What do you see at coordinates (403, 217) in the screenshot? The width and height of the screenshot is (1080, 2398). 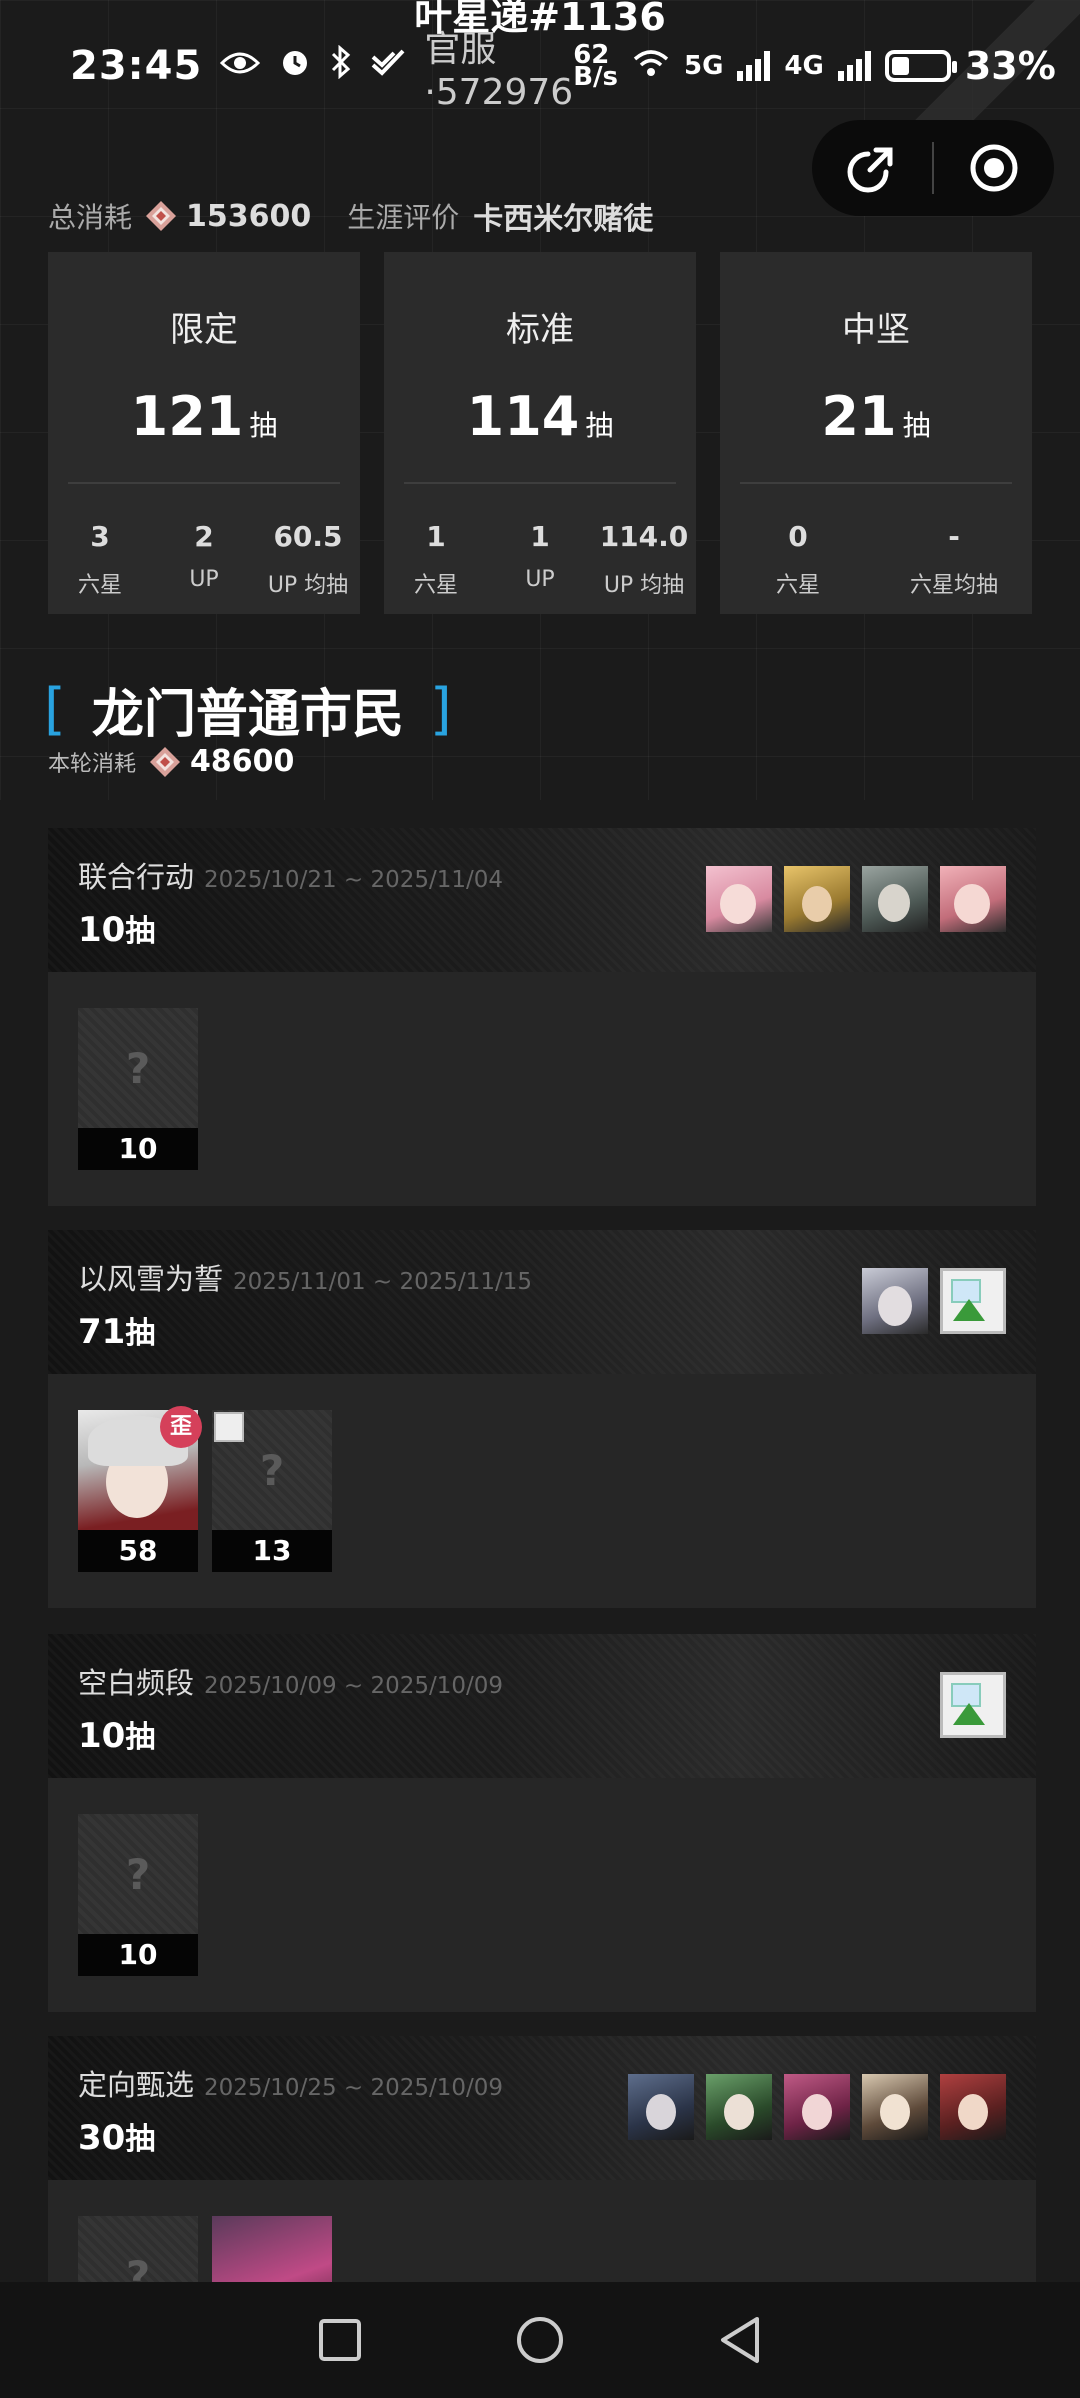 I see `career-label: 生涯评价` at bounding box center [403, 217].